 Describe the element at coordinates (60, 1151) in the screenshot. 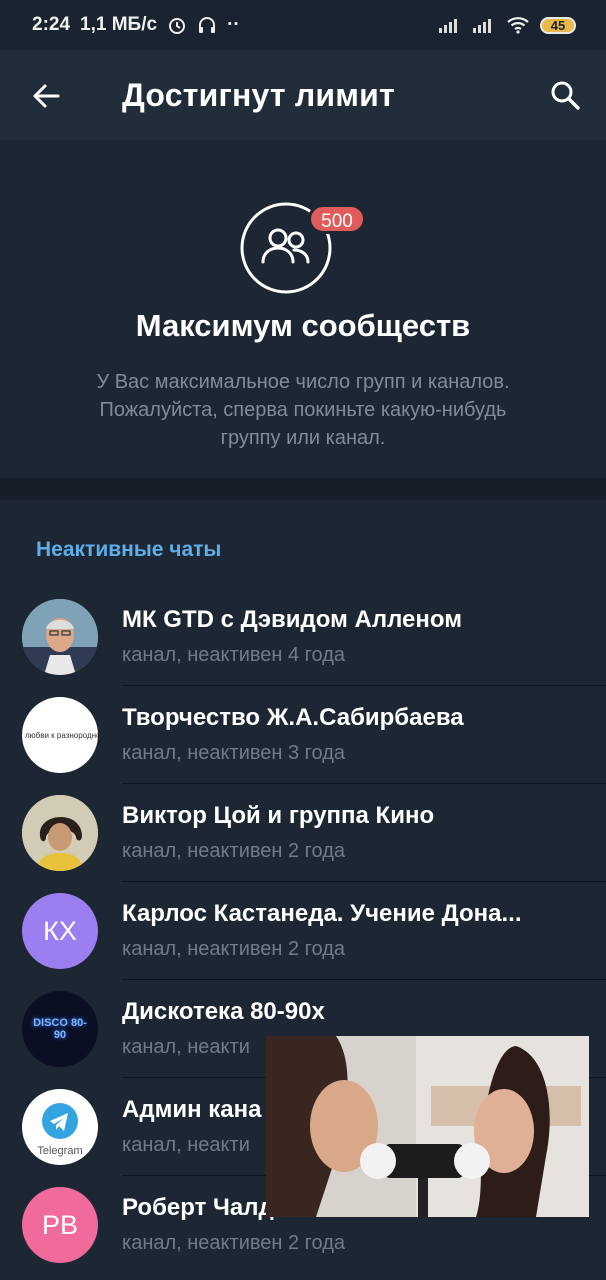

I see `avatar-logo-text: Telegram` at that location.